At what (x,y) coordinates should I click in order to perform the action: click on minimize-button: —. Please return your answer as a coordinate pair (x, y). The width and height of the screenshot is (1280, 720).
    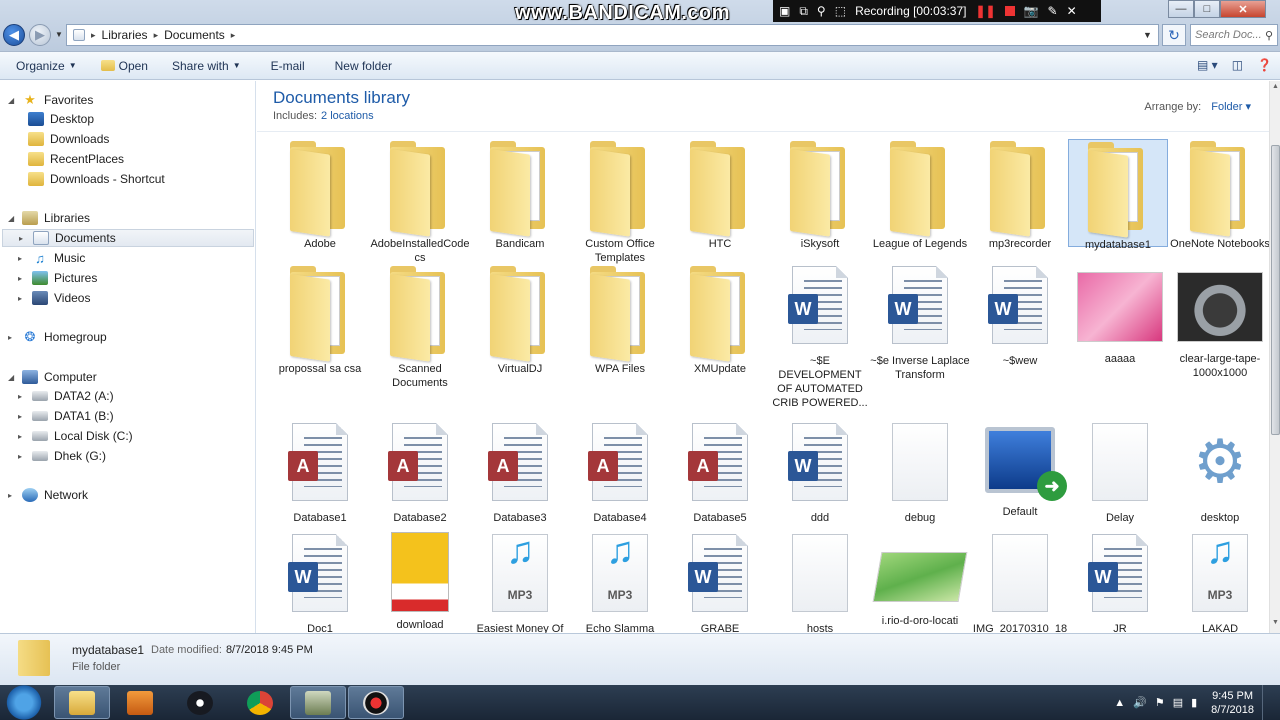
    Looking at the image, I should click on (1181, 9).